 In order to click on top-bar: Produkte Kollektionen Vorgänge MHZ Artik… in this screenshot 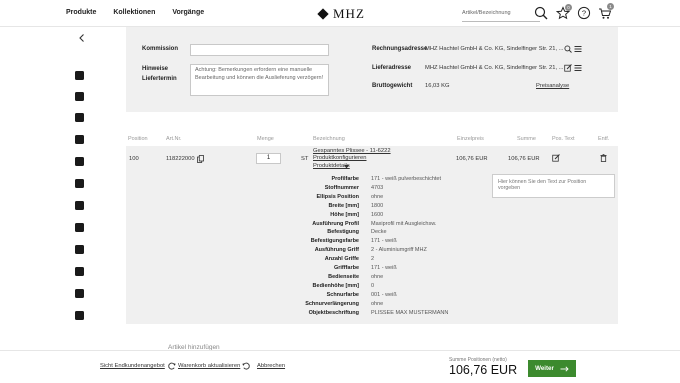, I will do `click(340, 13)`.